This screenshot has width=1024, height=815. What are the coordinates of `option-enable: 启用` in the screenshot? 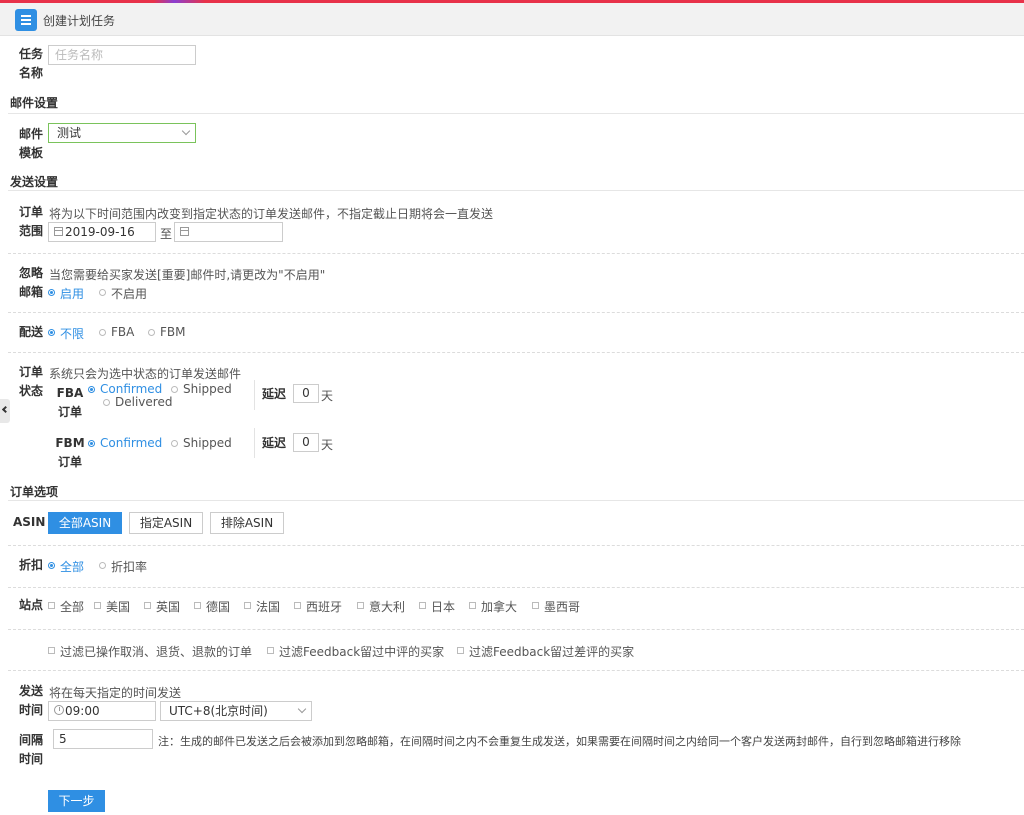 It's located at (72, 293).